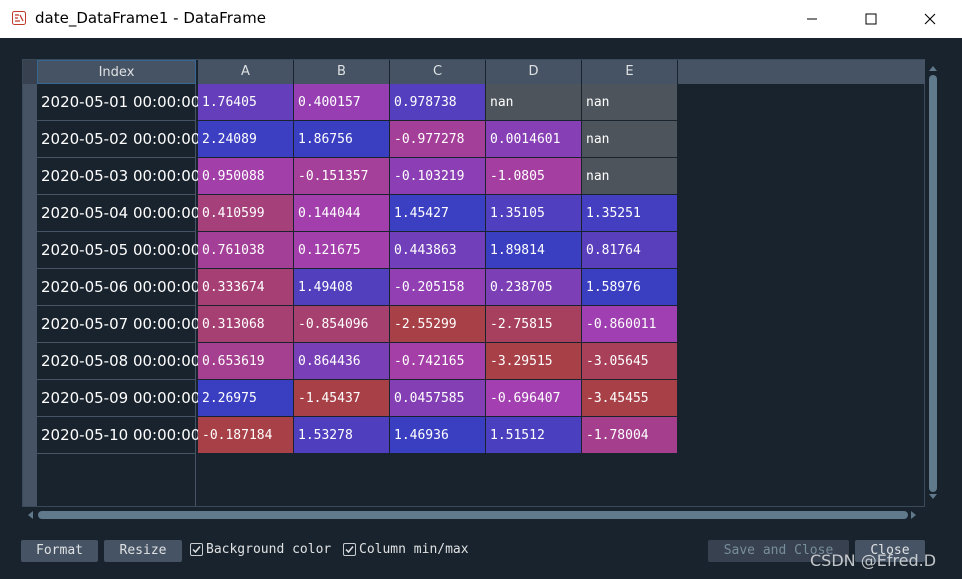  What do you see at coordinates (246, 361) in the screenshot?
I see `table-cell: 0.653619` at bounding box center [246, 361].